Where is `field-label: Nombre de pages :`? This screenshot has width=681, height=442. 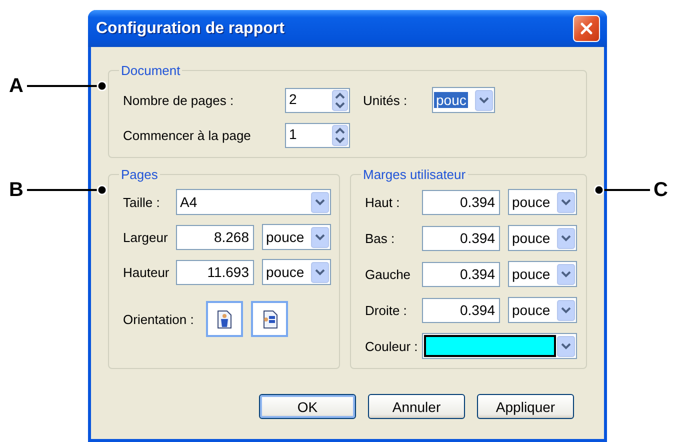 field-label: Nombre de pages : is located at coordinates (179, 100).